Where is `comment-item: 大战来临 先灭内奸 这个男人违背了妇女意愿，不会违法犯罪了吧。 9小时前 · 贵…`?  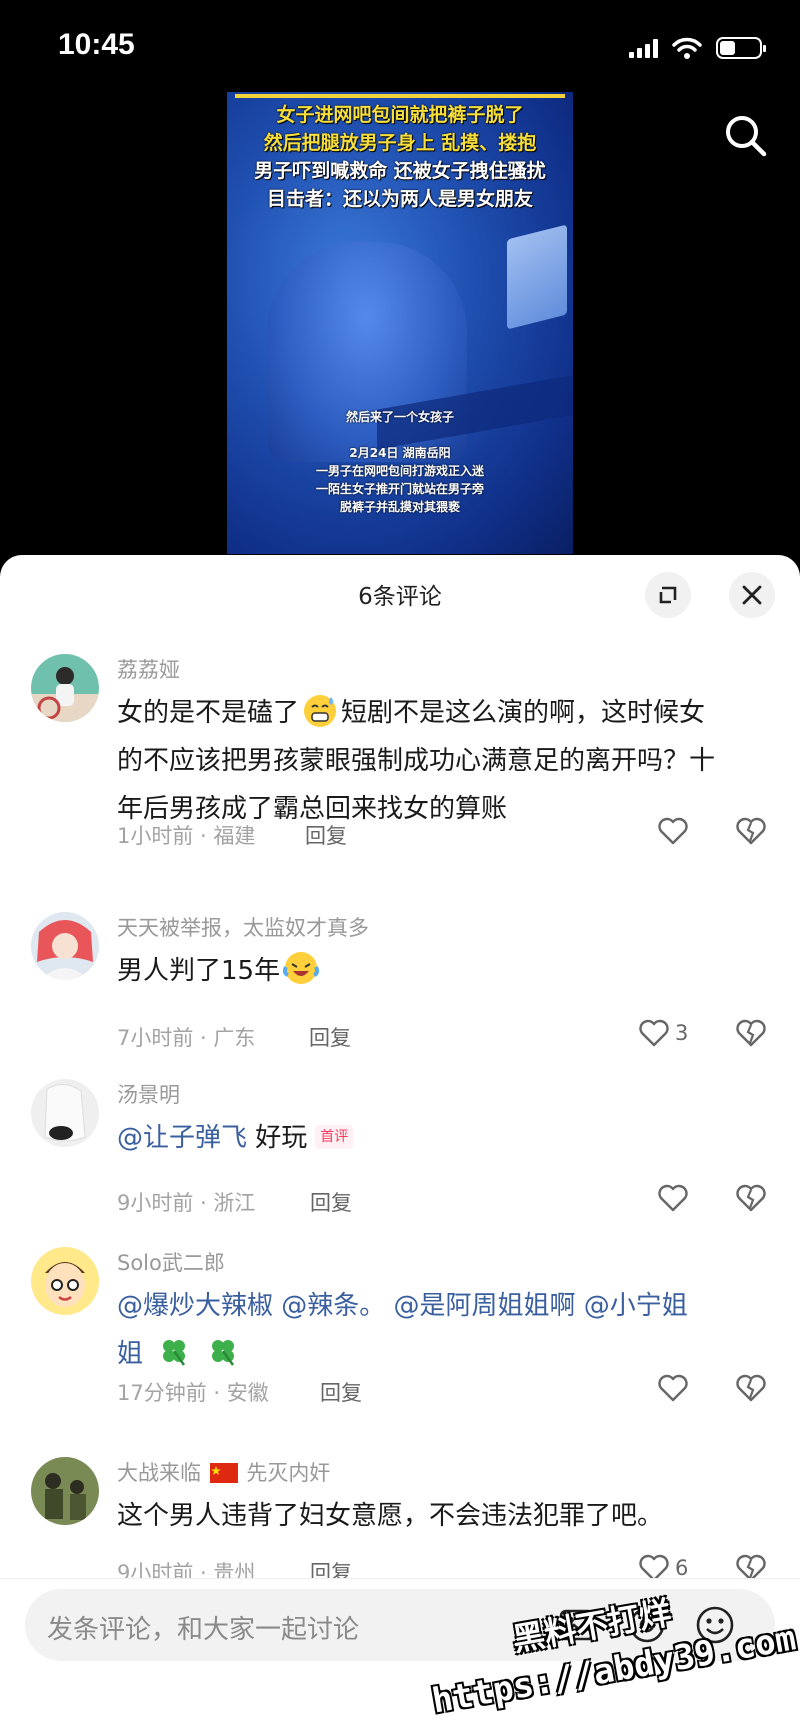
comment-item: 大战来临 先灭内奸 这个男人违背了妇女意愿，不会违法犯罪了吧。 9小时前 · 贵… is located at coordinates (400, 1521).